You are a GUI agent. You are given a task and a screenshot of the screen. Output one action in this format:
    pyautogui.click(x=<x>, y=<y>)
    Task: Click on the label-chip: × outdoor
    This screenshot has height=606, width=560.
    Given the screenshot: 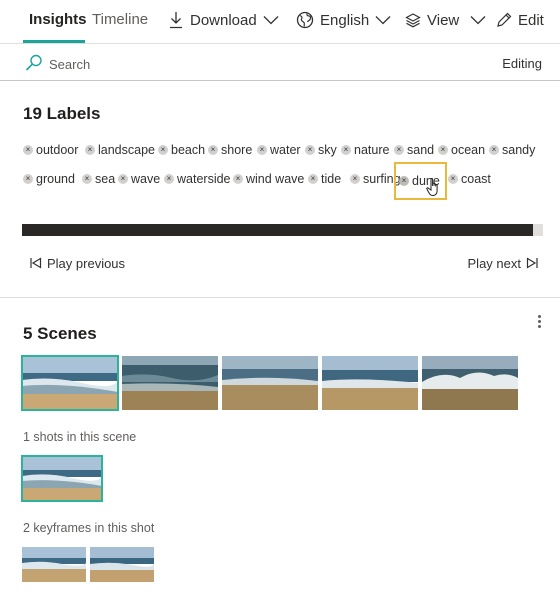 What is the action you would take?
    pyautogui.click(x=50, y=150)
    